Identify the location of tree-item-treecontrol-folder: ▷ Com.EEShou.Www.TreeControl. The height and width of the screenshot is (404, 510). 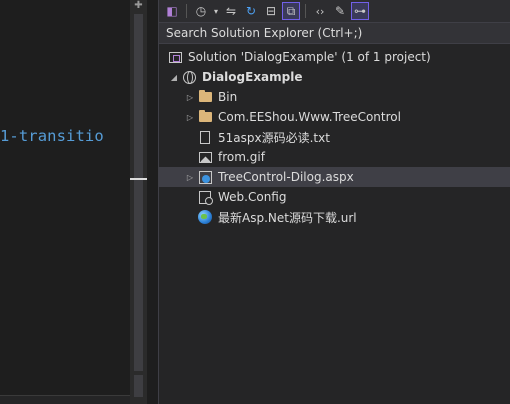
(334, 117).